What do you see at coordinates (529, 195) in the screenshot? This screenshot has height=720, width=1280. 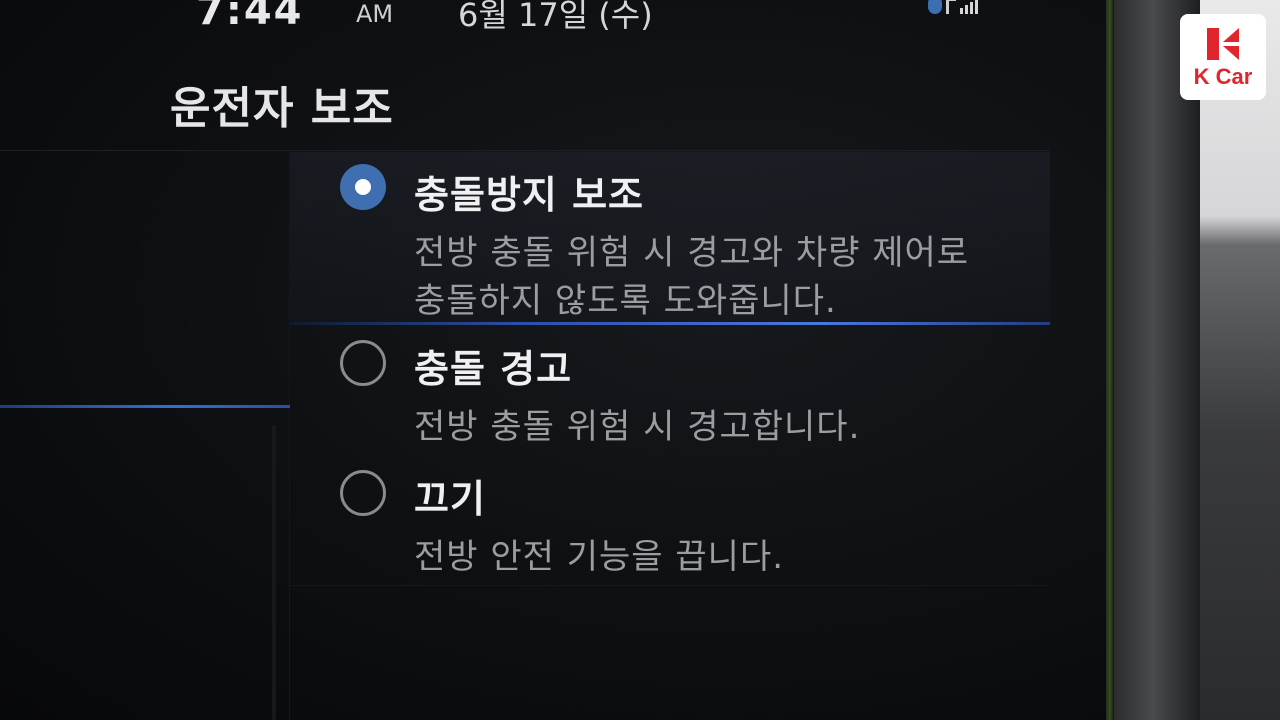 I see `option-title: 충돌방지 보조` at bounding box center [529, 195].